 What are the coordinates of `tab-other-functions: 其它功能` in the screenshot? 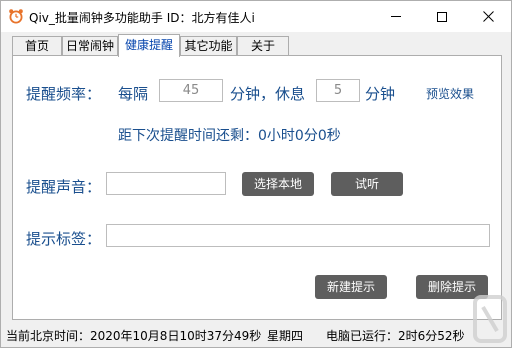 It's located at (208, 46).